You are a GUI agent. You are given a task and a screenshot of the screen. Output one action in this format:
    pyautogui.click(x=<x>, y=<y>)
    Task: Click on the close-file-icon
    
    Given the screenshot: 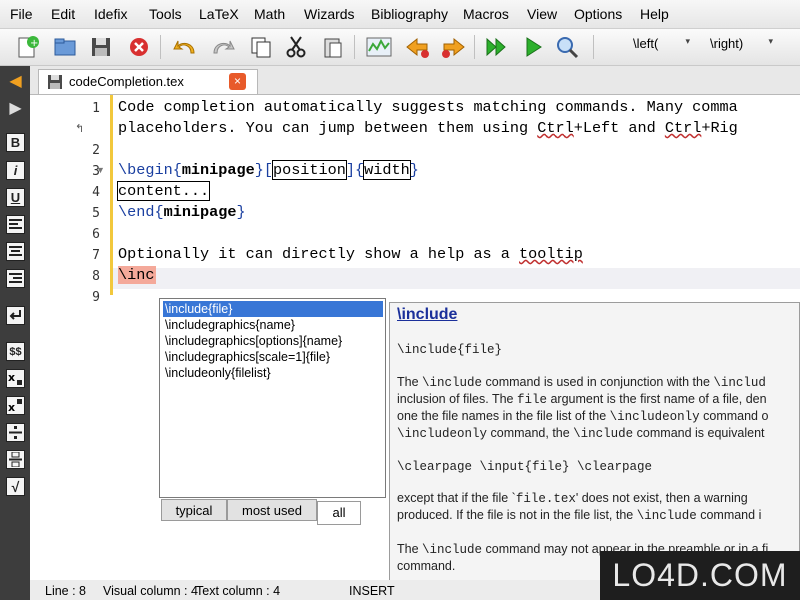 What is the action you would take?
    pyautogui.click(x=139, y=47)
    